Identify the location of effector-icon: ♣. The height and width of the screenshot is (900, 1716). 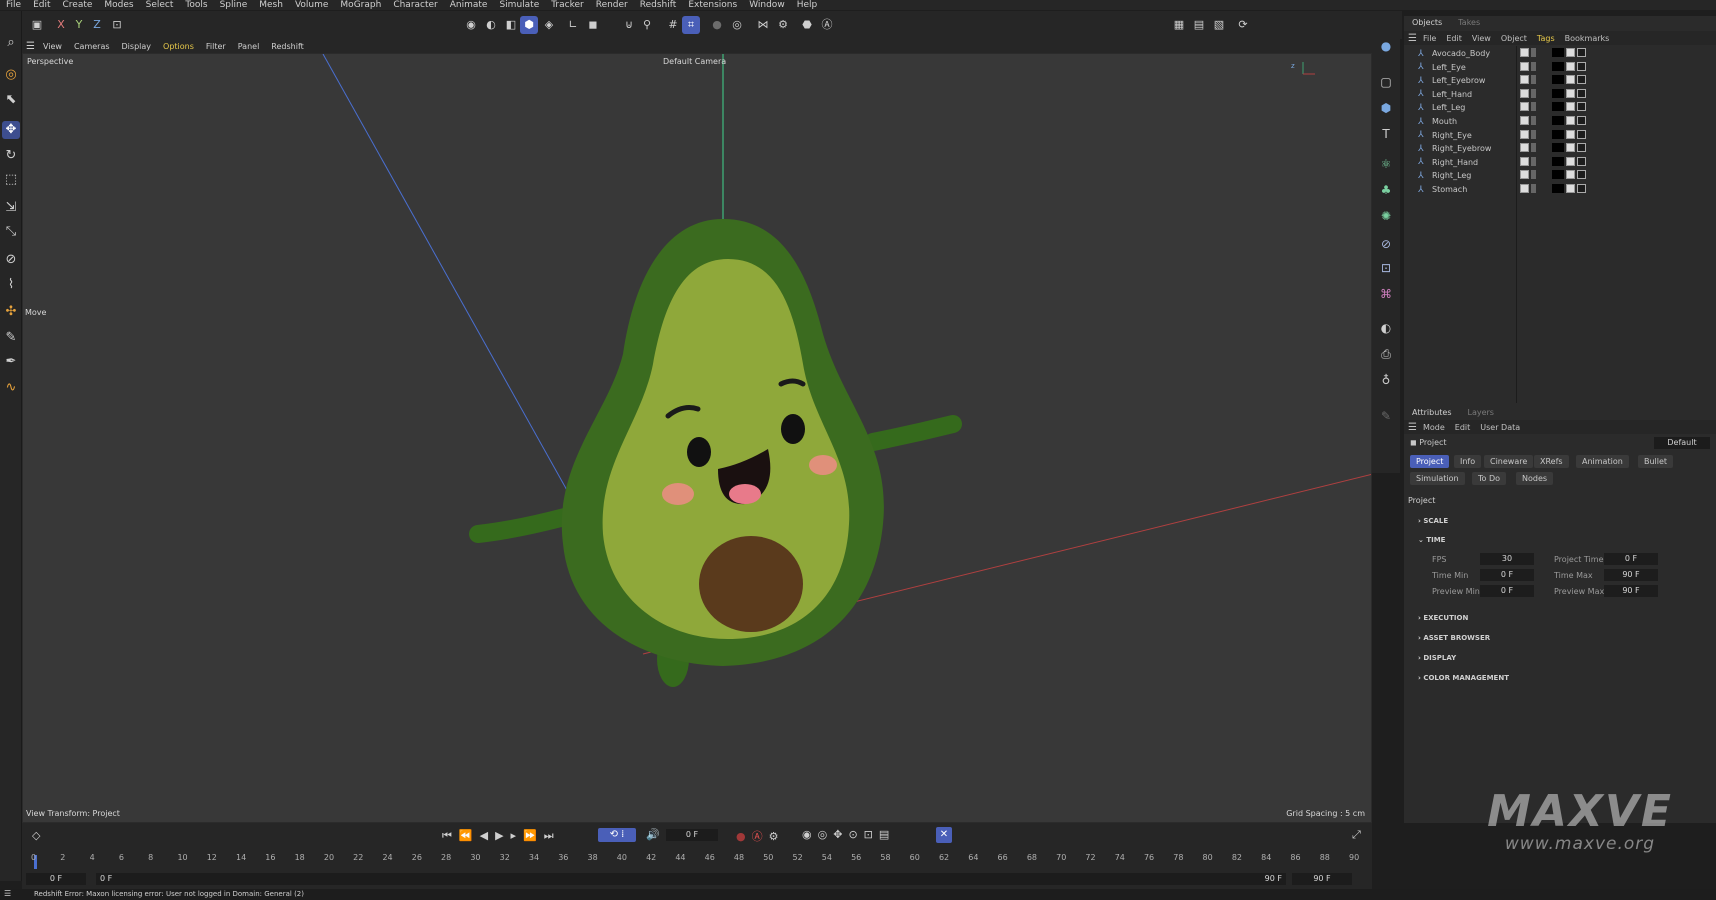
(1386, 190).